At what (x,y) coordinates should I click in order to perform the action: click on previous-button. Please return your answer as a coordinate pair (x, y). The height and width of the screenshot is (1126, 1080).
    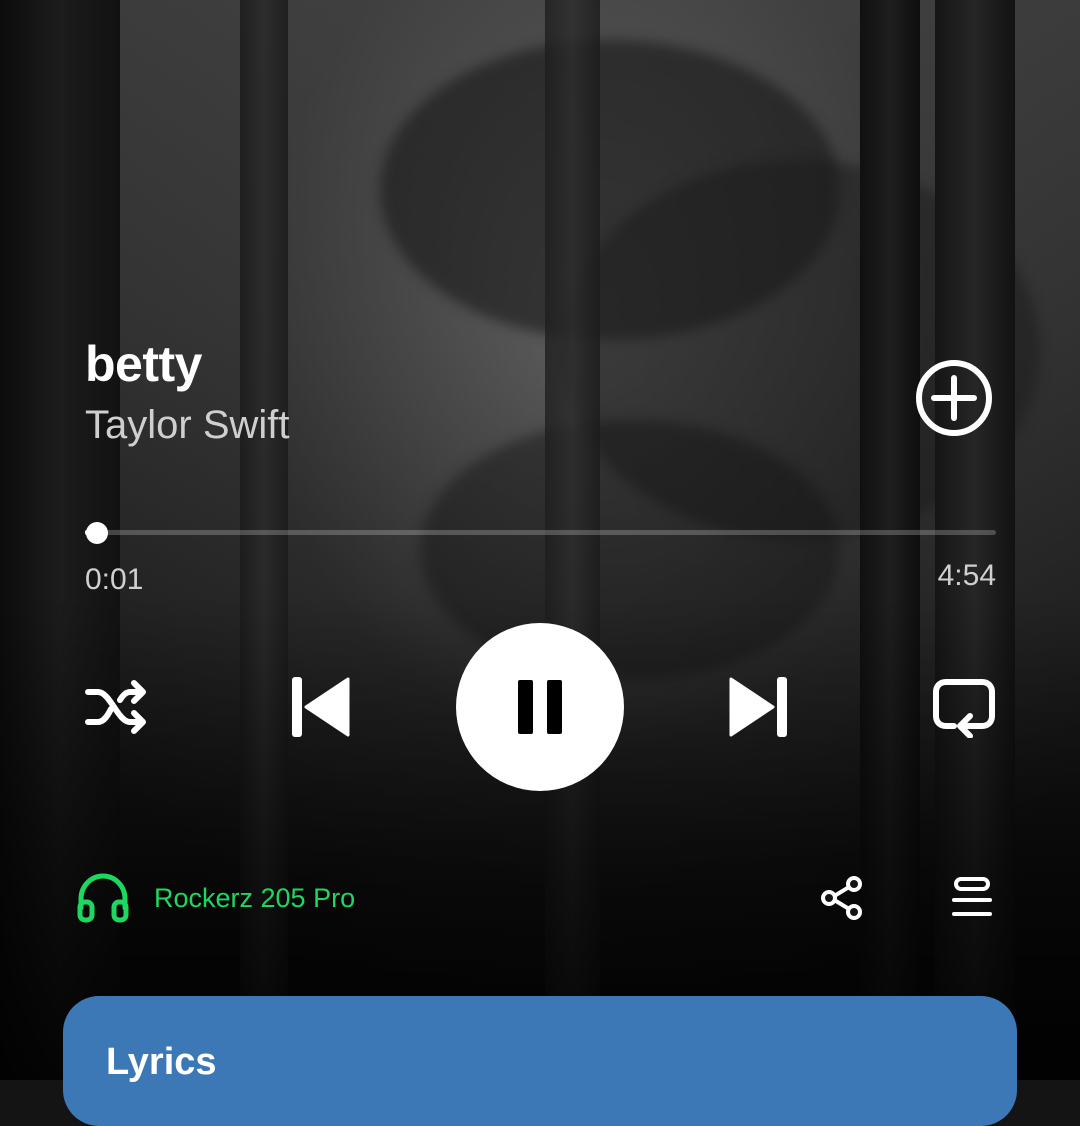
    Looking at the image, I should click on (320, 707).